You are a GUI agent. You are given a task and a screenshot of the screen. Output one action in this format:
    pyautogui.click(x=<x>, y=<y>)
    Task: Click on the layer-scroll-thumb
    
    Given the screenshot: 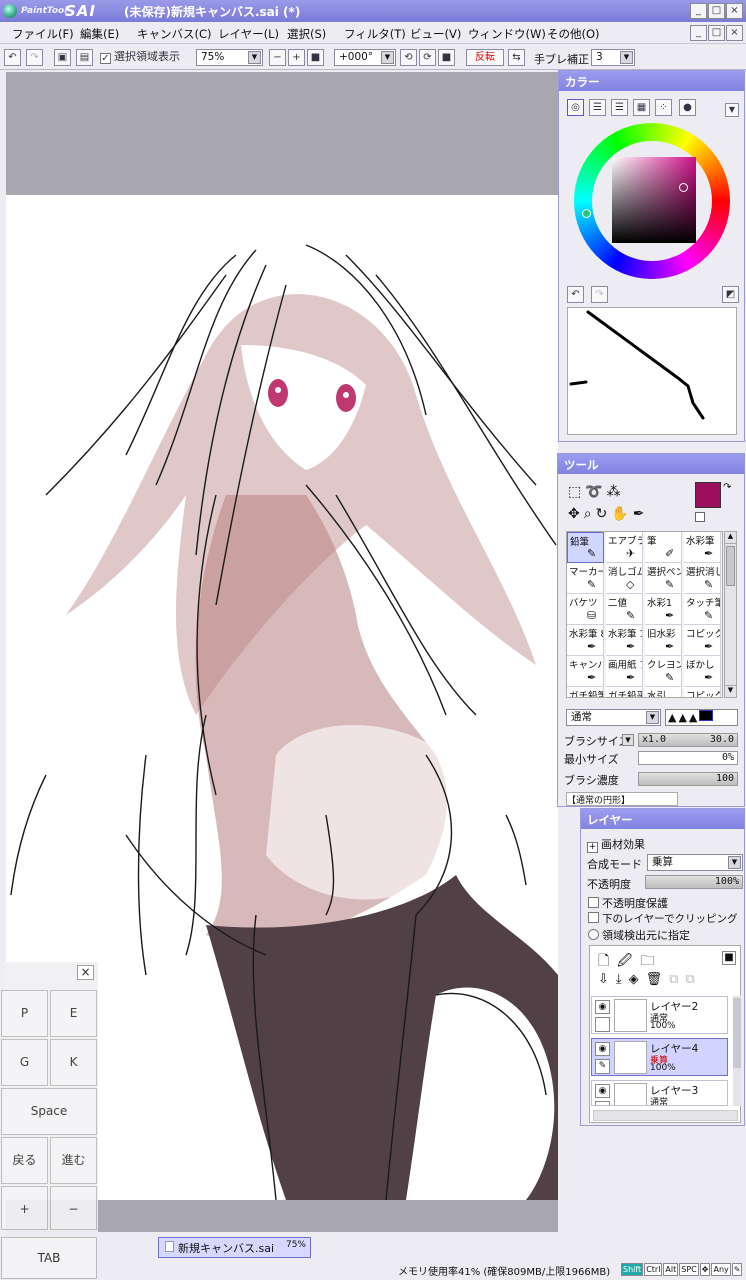 What is the action you would take?
    pyautogui.click(x=737, y=1033)
    